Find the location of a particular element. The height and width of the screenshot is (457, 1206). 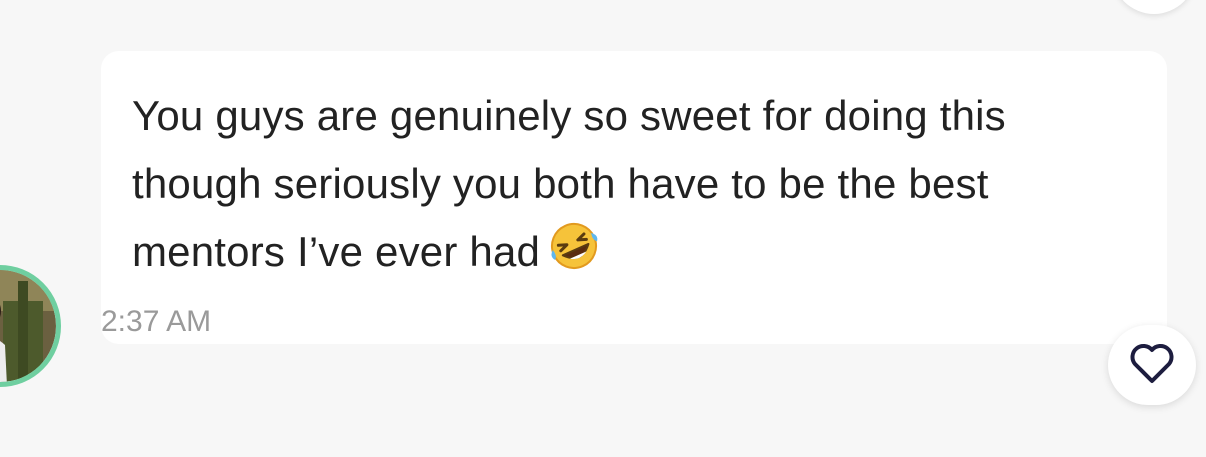

heart-outline-icon is located at coordinates (1152, 365).